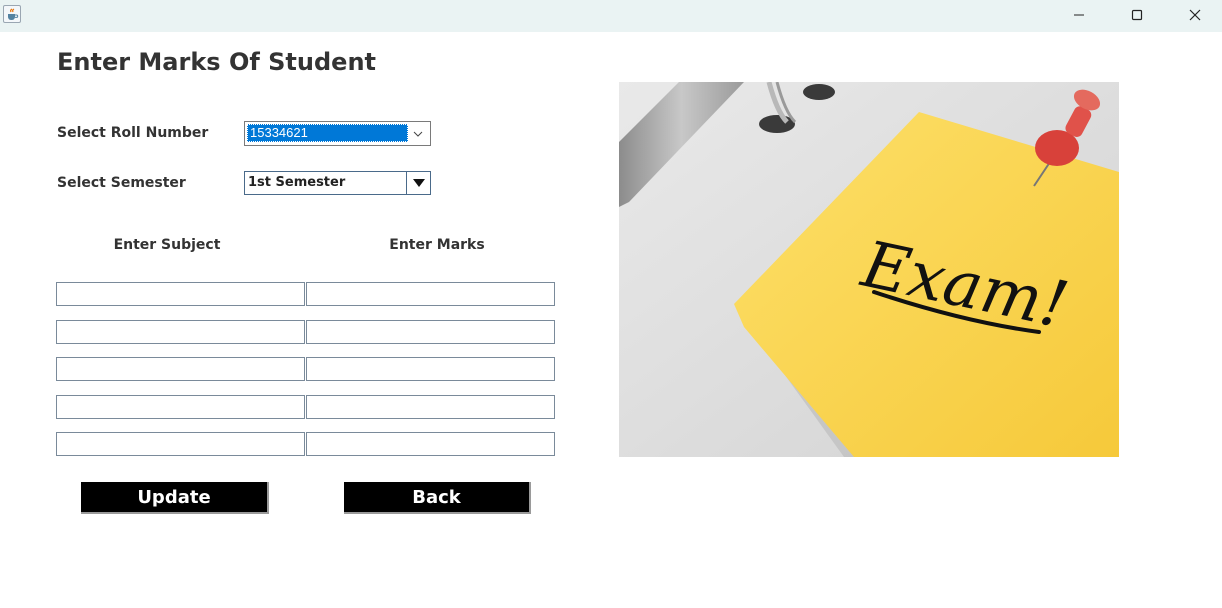  I want to click on close-icon, so click(1195, 15).